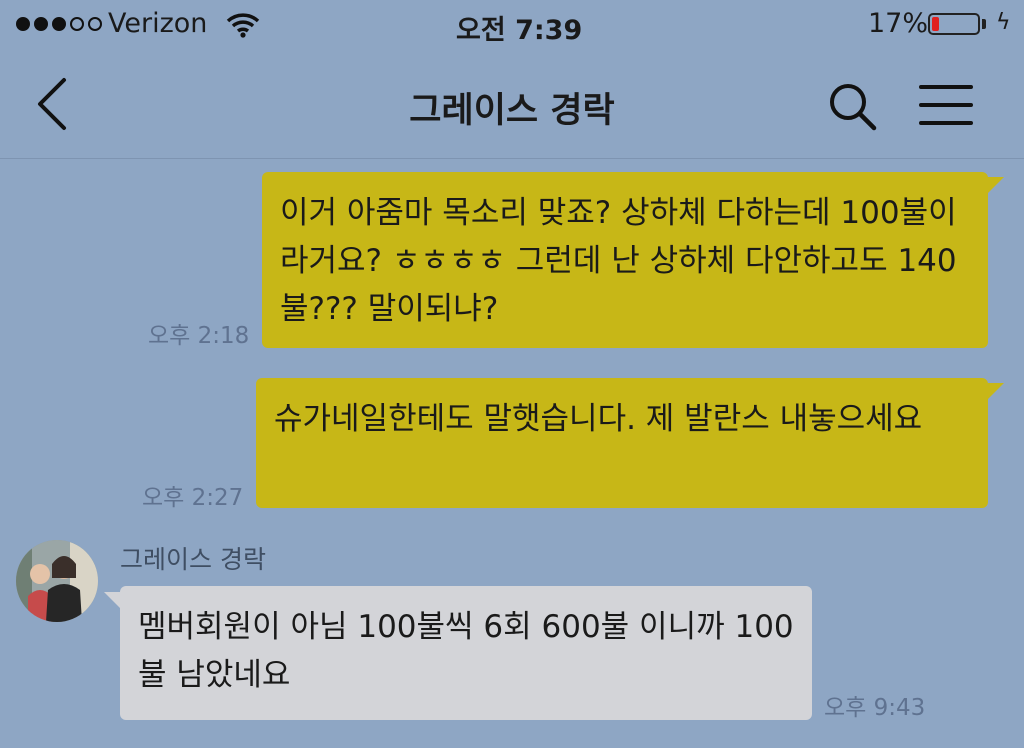 The width and height of the screenshot is (1024, 748). What do you see at coordinates (598, 419) in the screenshot?
I see `message-text: 슈가네일한테도 말햇습니다. 제 발란스 내놓으세요` at bounding box center [598, 419].